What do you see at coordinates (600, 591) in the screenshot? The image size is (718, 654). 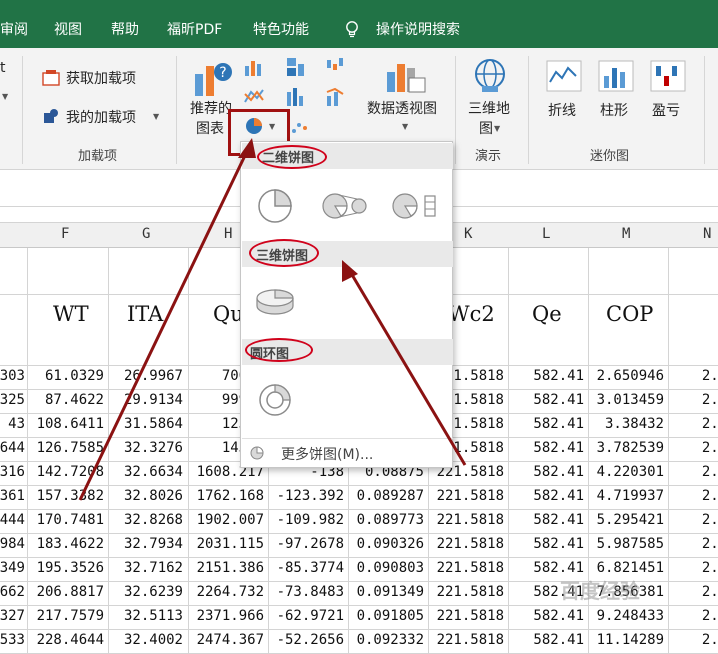 I see `watermark: 百度经验` at bounding box center [600, 591].